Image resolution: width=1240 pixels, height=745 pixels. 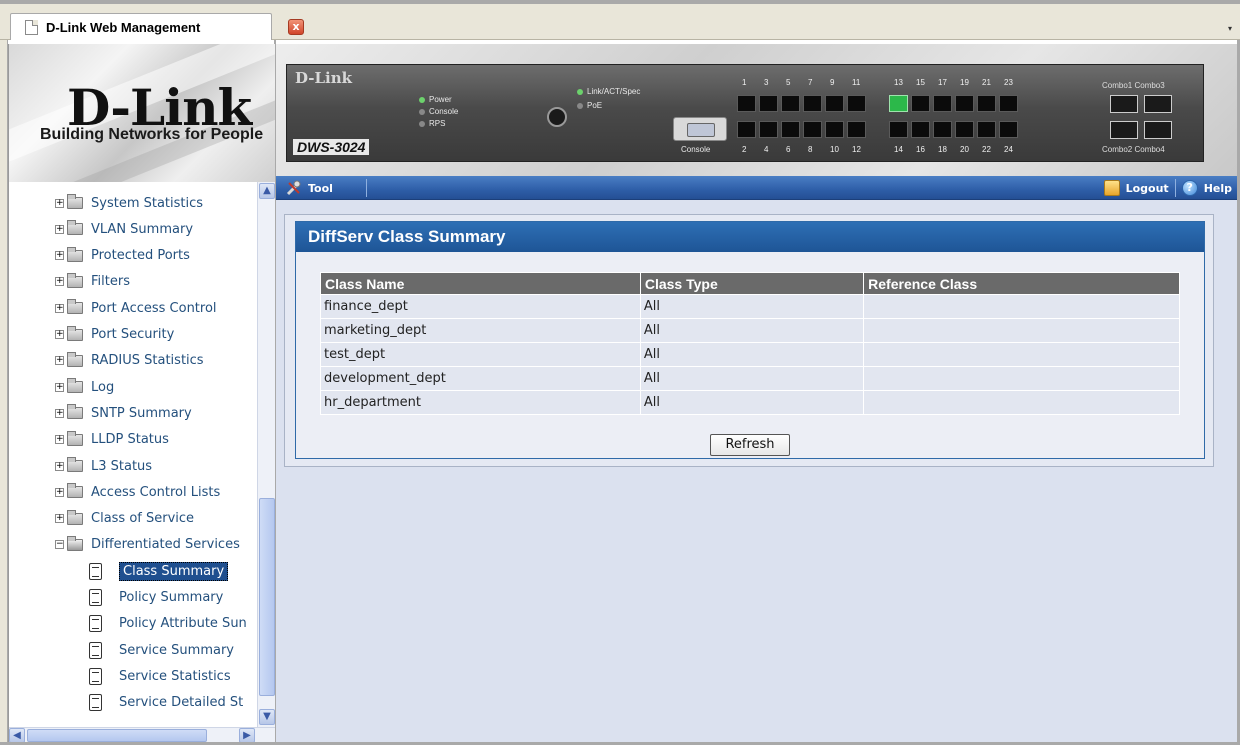 I want to click on tree-folder-protected-ports: + Protected Ports, so click(x=133, y=256).